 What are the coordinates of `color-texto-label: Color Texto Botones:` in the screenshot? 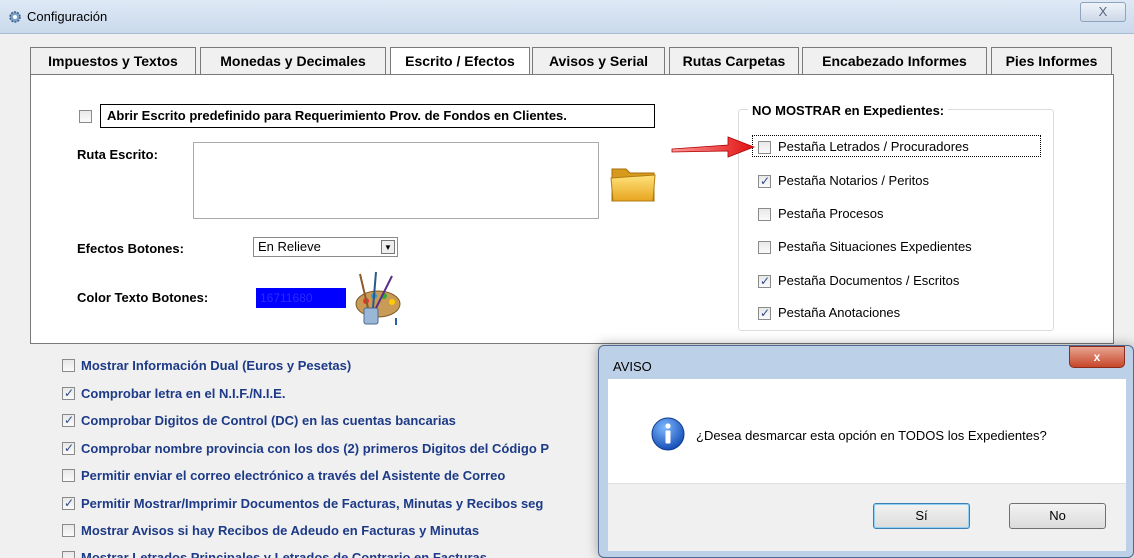 It's located at (143, 297).